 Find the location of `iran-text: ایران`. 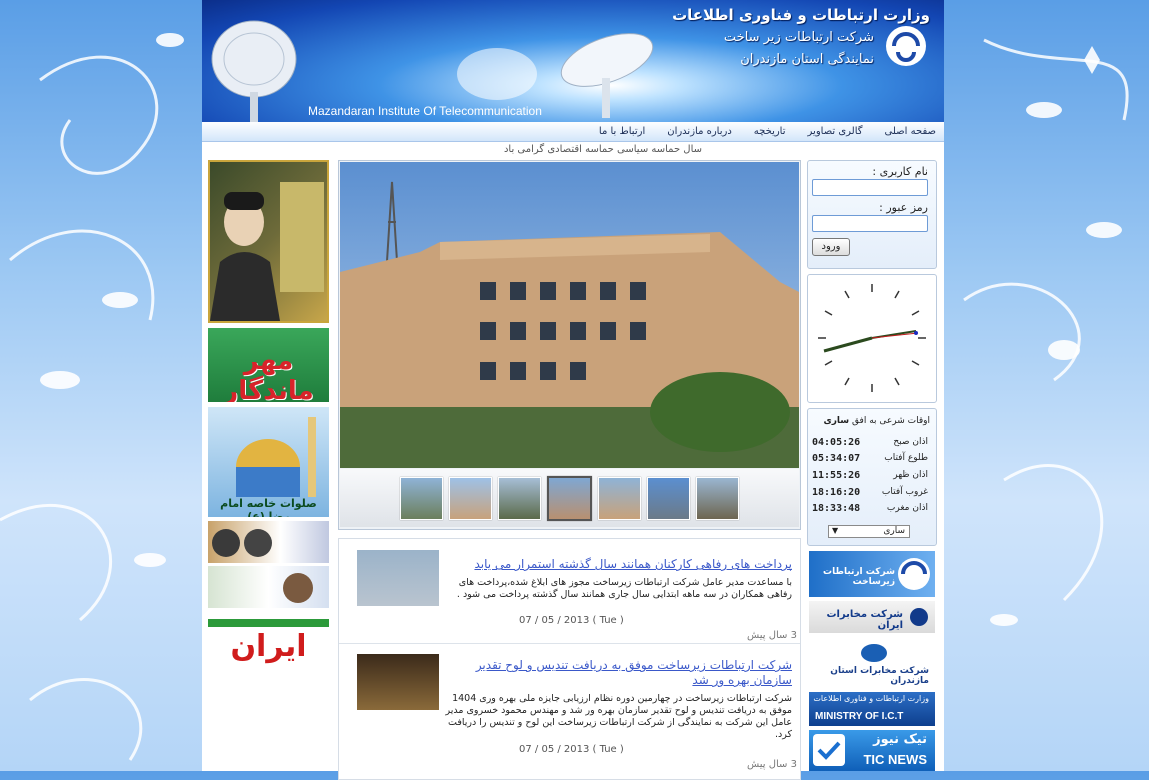

iran-text: ایران is located at coordinates (268, 646).